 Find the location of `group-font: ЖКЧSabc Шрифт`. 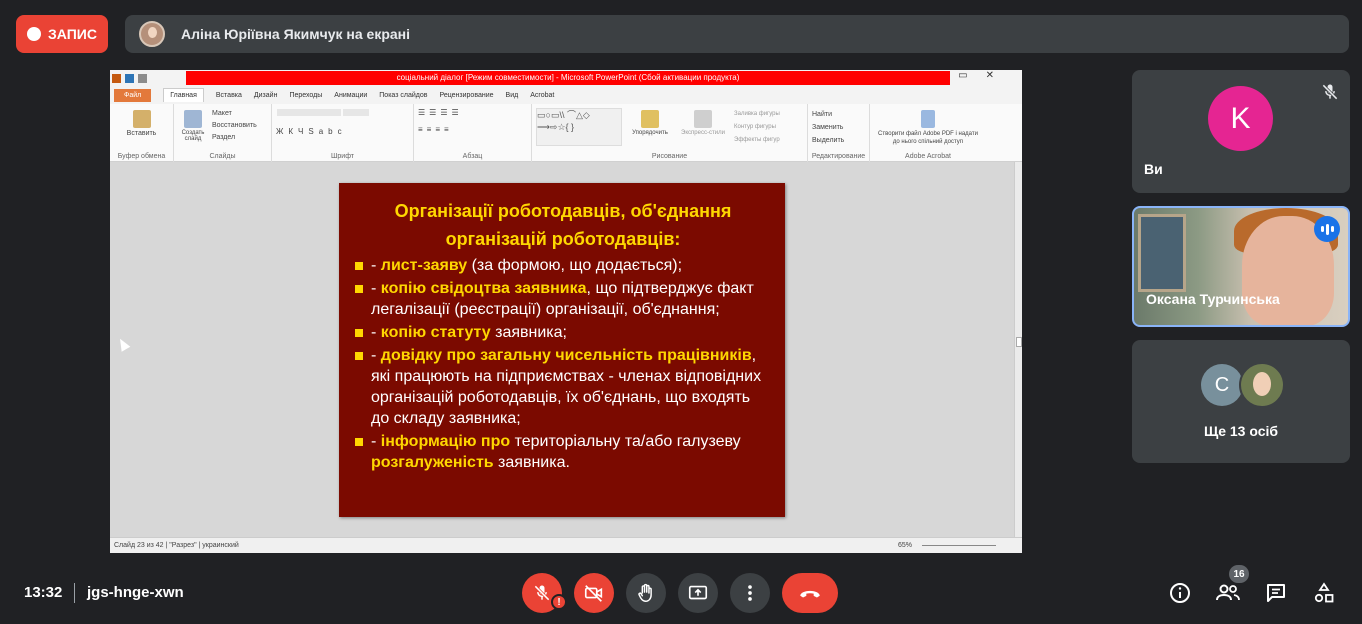

group-font: ЖКЧSabc Шрифт is located at coordinates (343, 133).